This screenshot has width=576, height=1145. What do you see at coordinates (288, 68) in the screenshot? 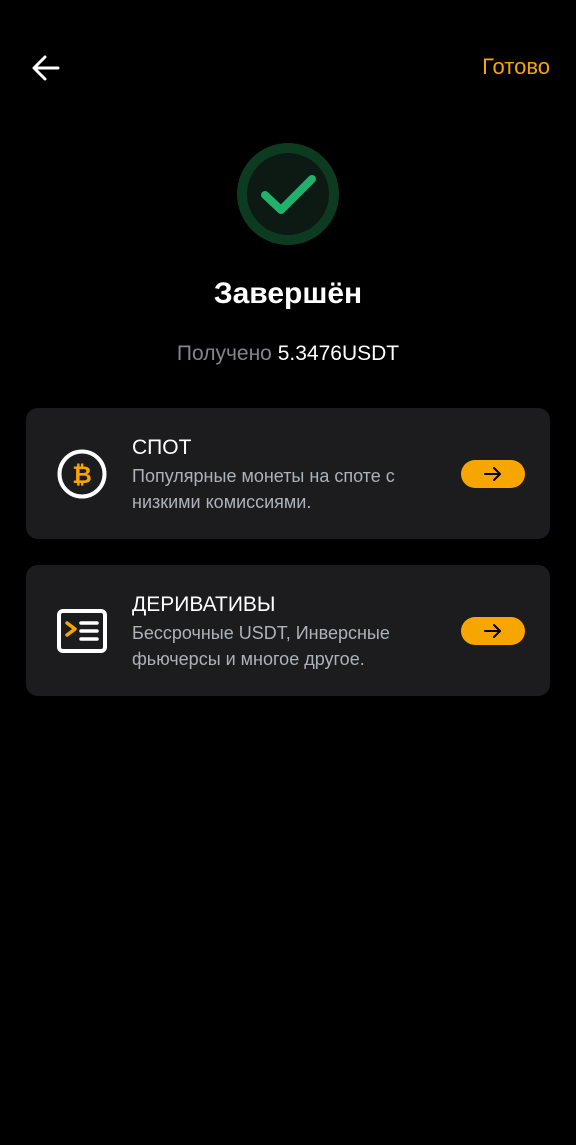
I see `top-bar: Готово` at bounding box center [288, 68].